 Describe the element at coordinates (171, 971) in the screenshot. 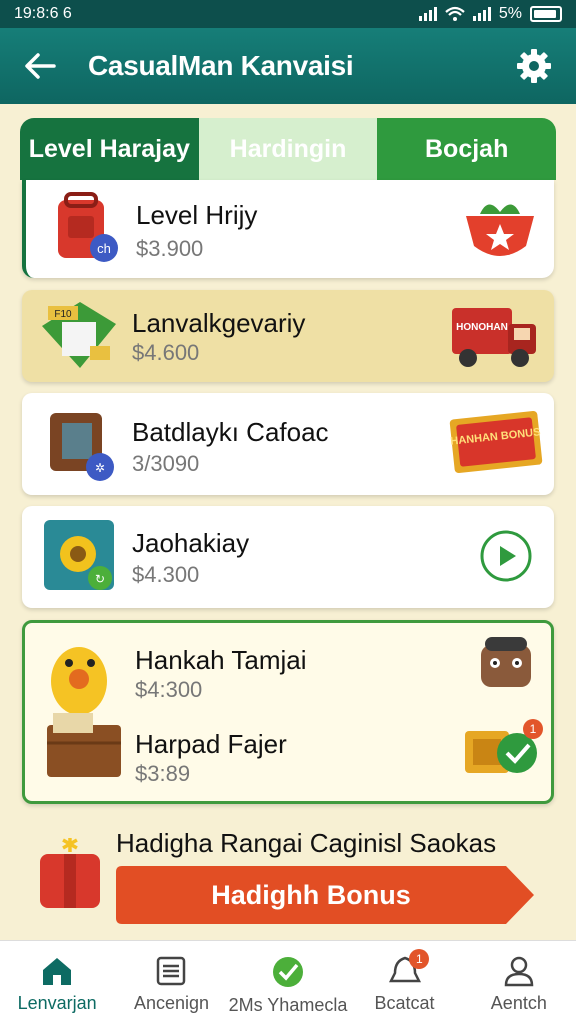

I see `list-icon` at that location.